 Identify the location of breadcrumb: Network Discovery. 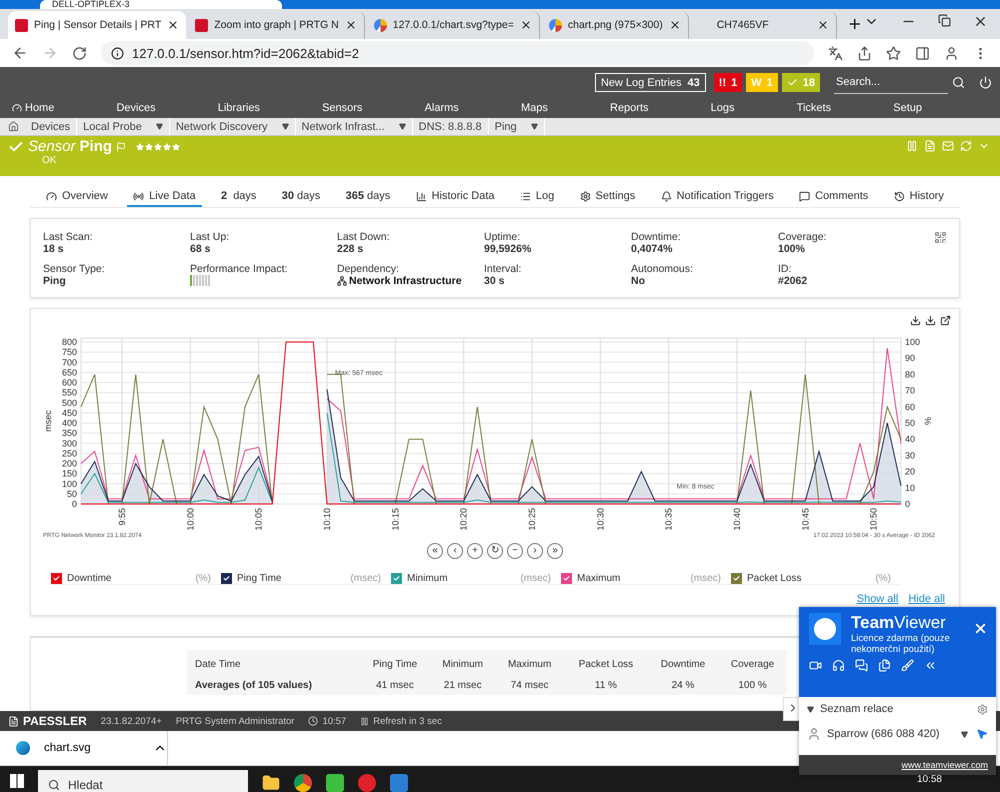
(233, 126).